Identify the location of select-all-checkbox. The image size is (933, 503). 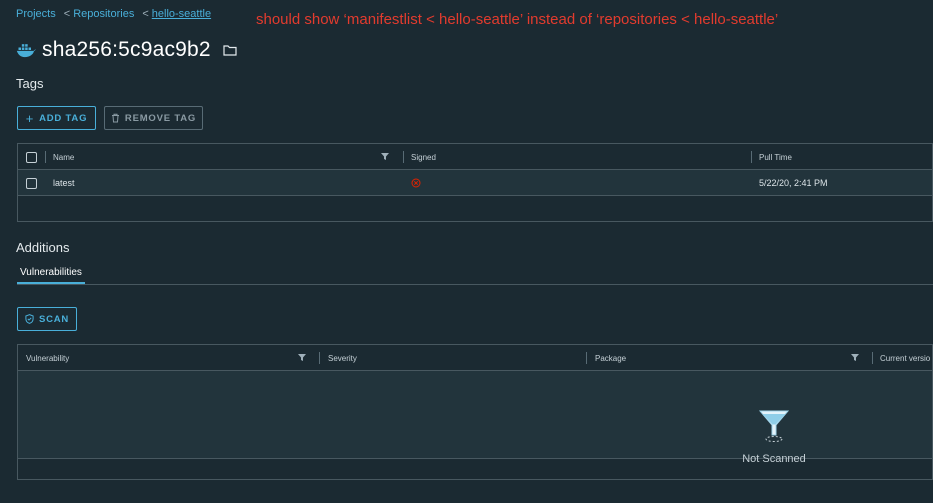
(31, 157).